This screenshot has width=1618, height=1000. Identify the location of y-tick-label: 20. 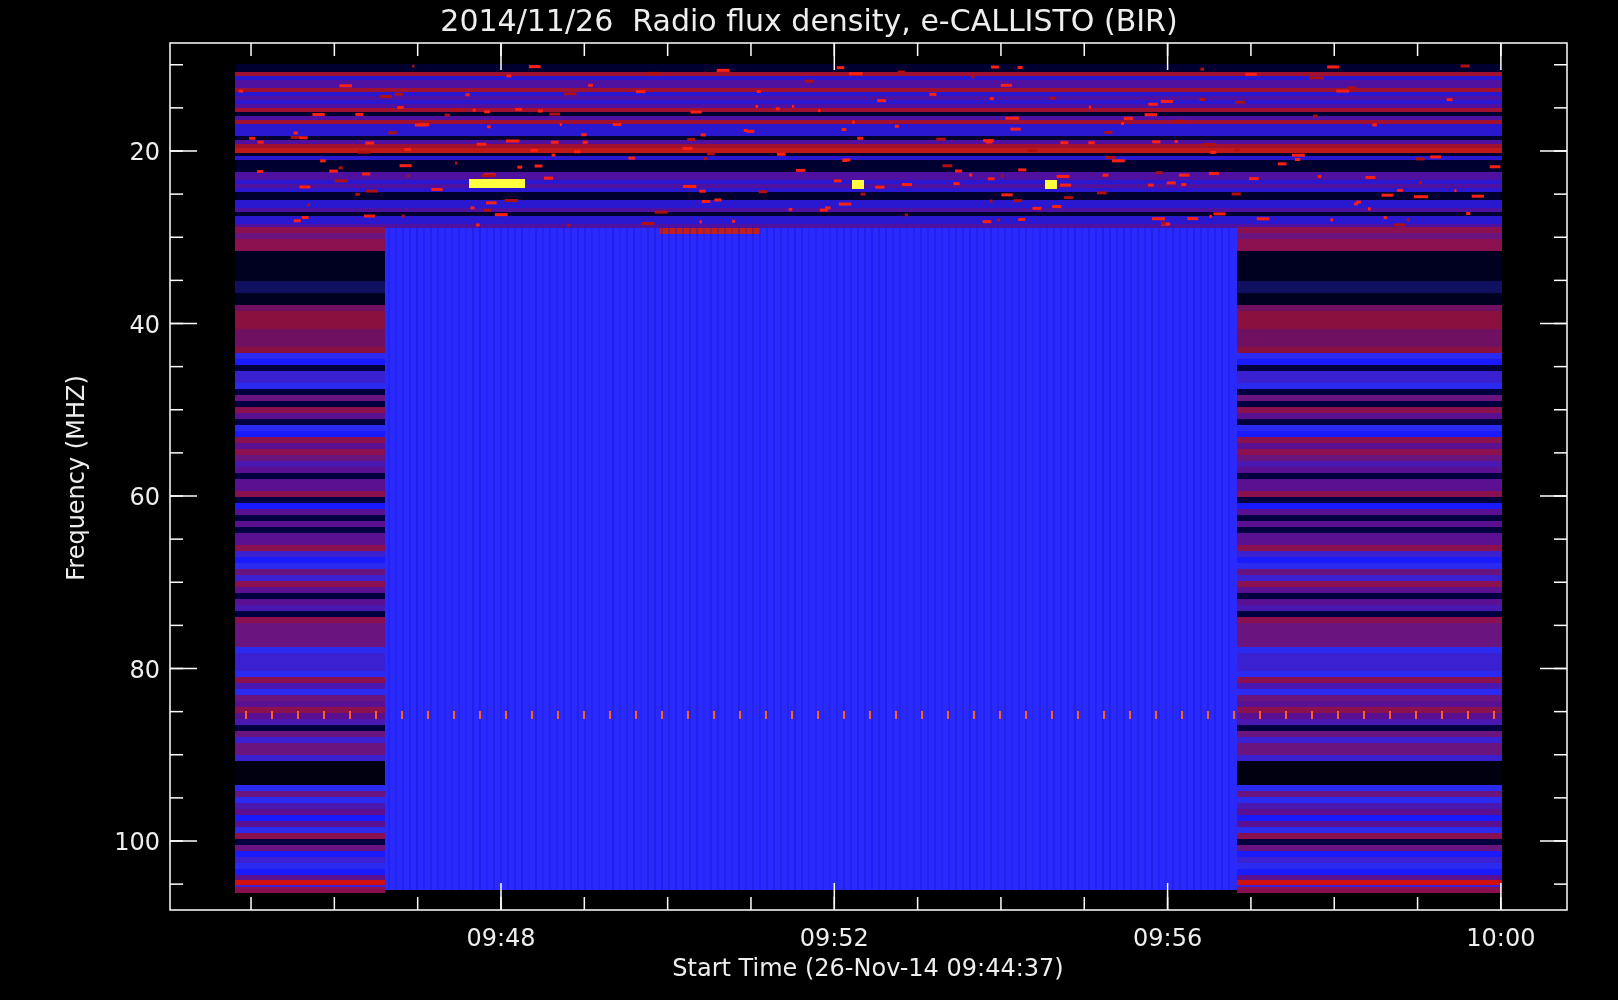
(144, 152).